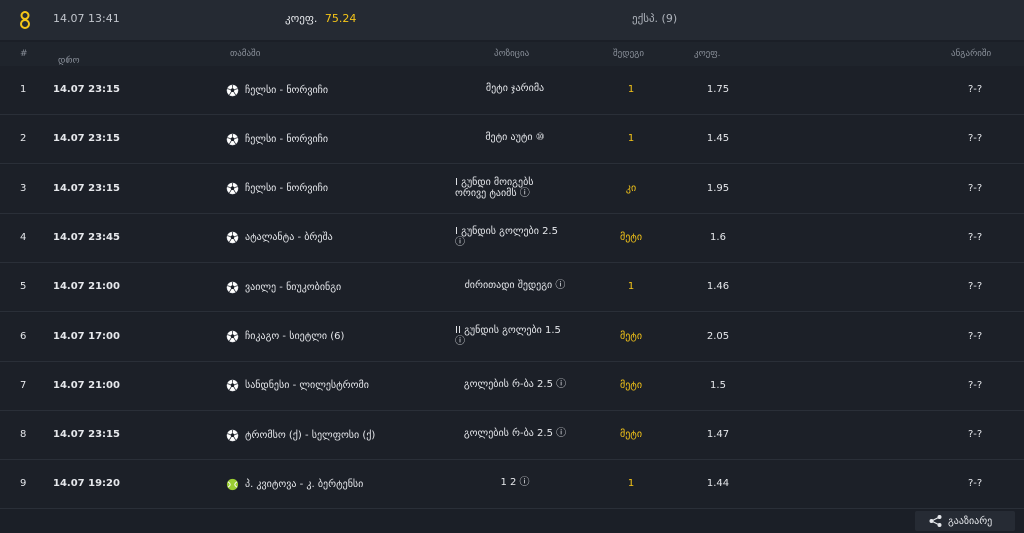 The image size is (1024, 533). I want to click on row-position: მეტი ჯარიმა, so click(515, 88).